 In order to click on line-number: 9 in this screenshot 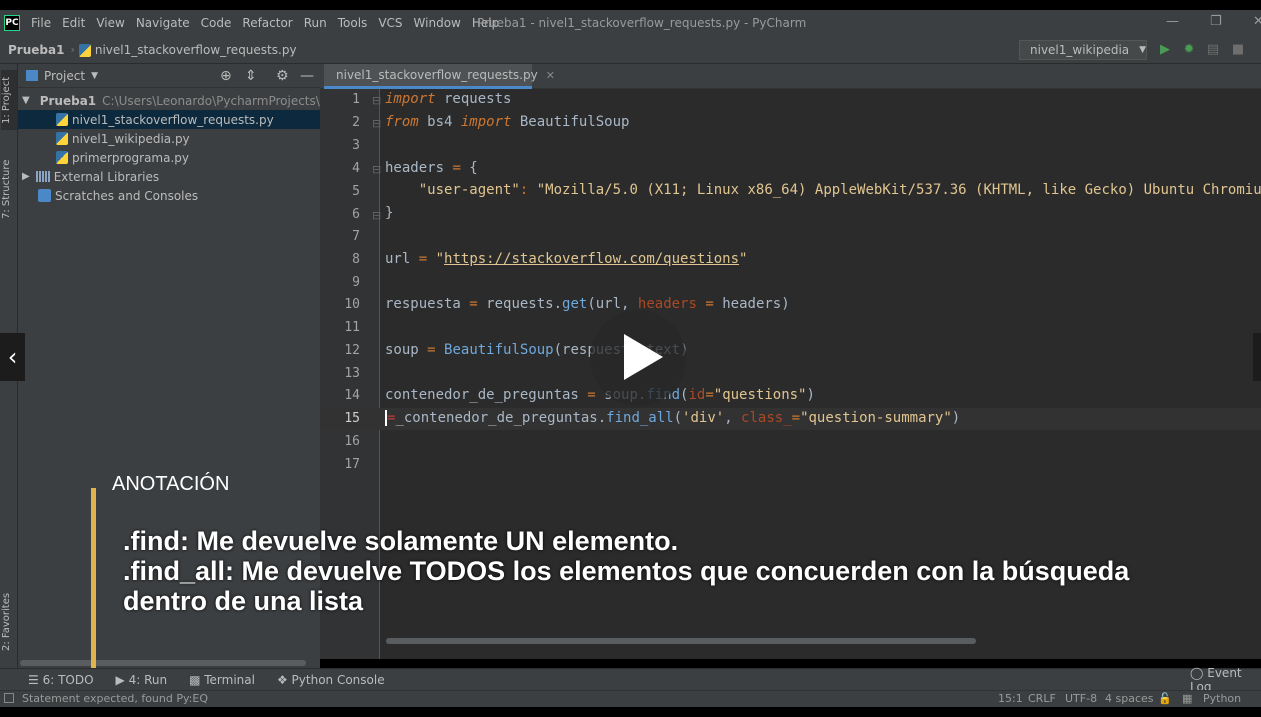, I will do `click(356, 282)`.